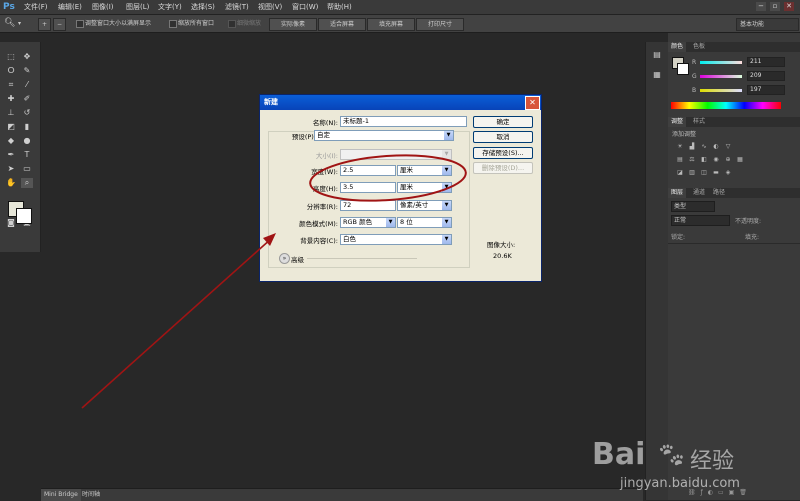 The width and height of the screenshot is (800, 501). Describe the element at coordinates (368, 187) in the screenshot. I see `height-input: 3.5` at that location.